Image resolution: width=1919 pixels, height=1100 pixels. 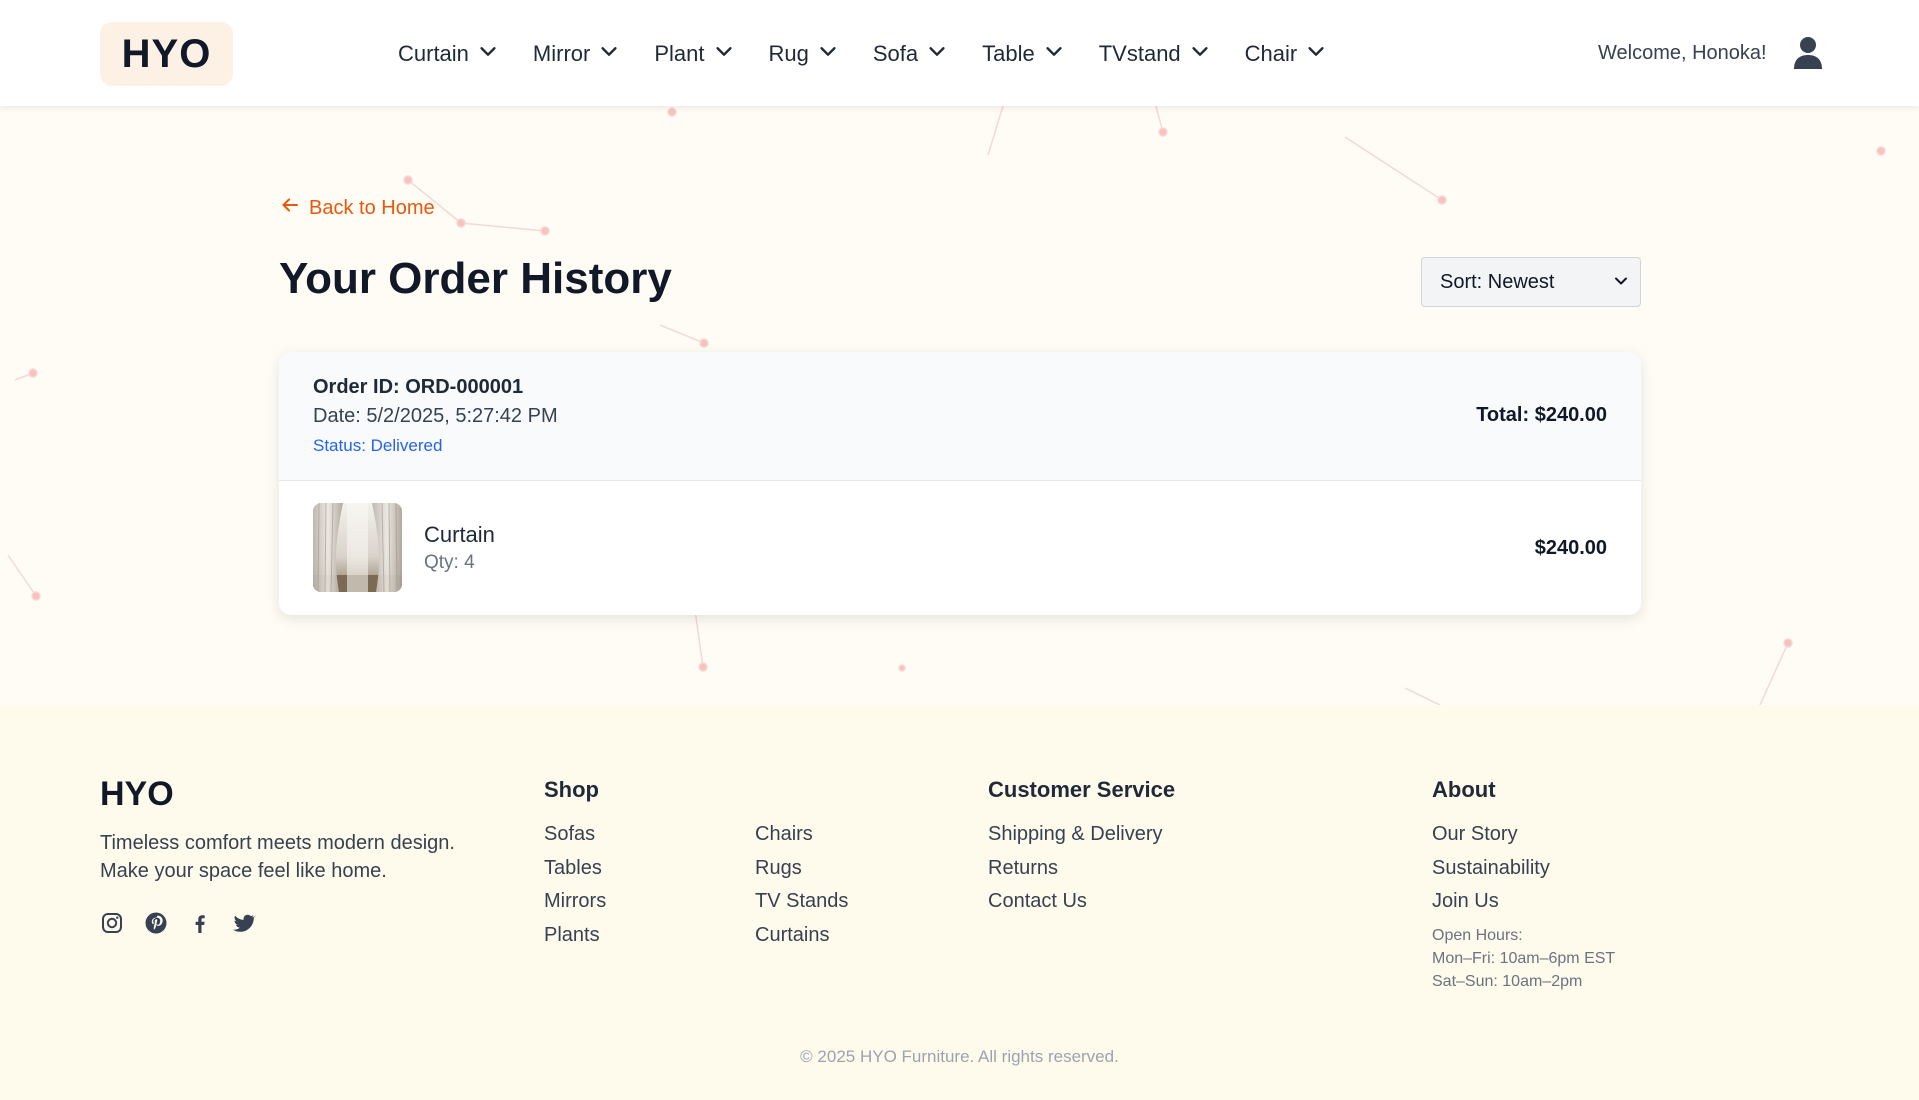 What do you see at coordinates (290, 208) in the screenshot?
I see `arrow-left-icon` at bounding box center [290, 208].